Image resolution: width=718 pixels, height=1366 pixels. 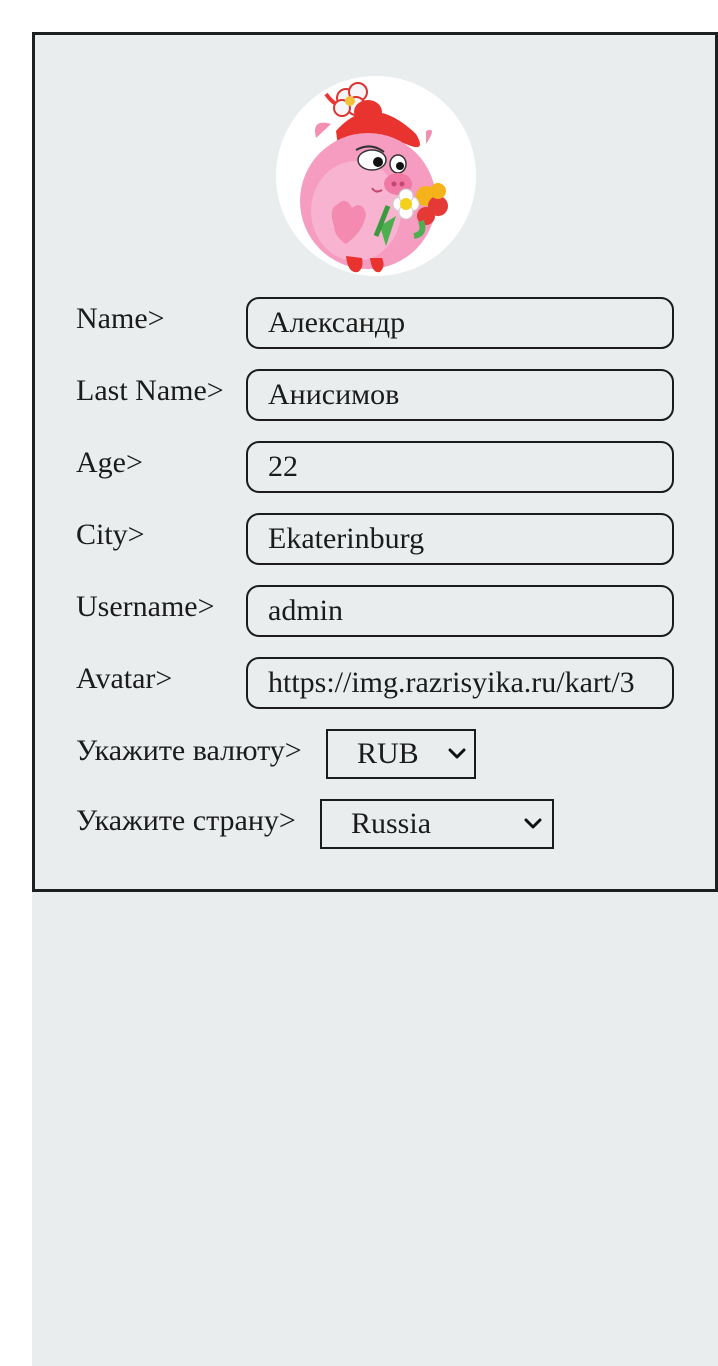 I want to click on currency-select: RUB, so click(x=401, y=754).